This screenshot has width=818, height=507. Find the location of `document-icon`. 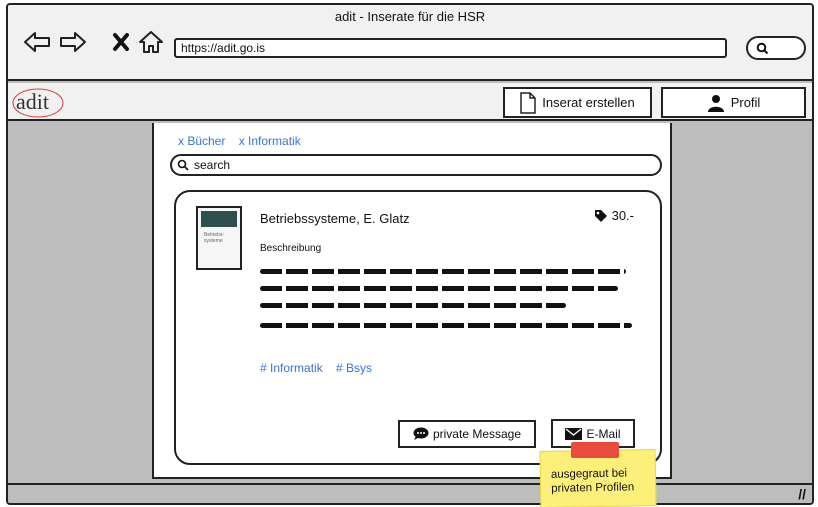

document-icon is located at coordinates (528, 102).